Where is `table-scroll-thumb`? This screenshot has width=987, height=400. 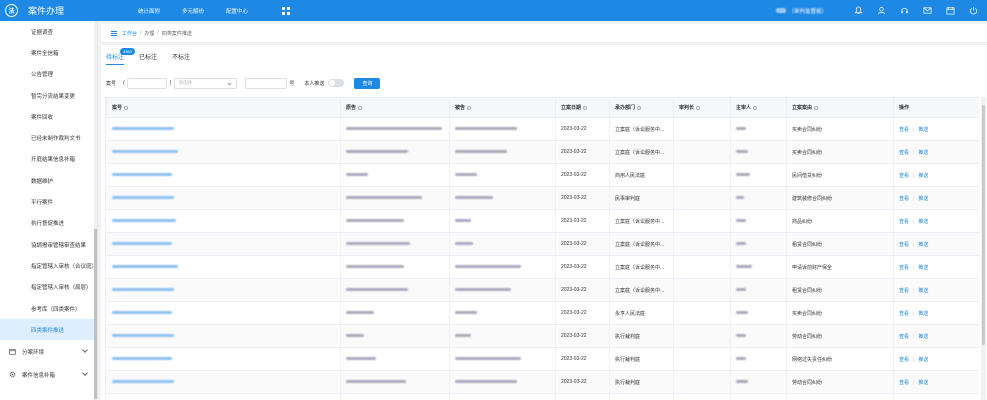
table-scroll-thumb is located at coordinates (983, 225).